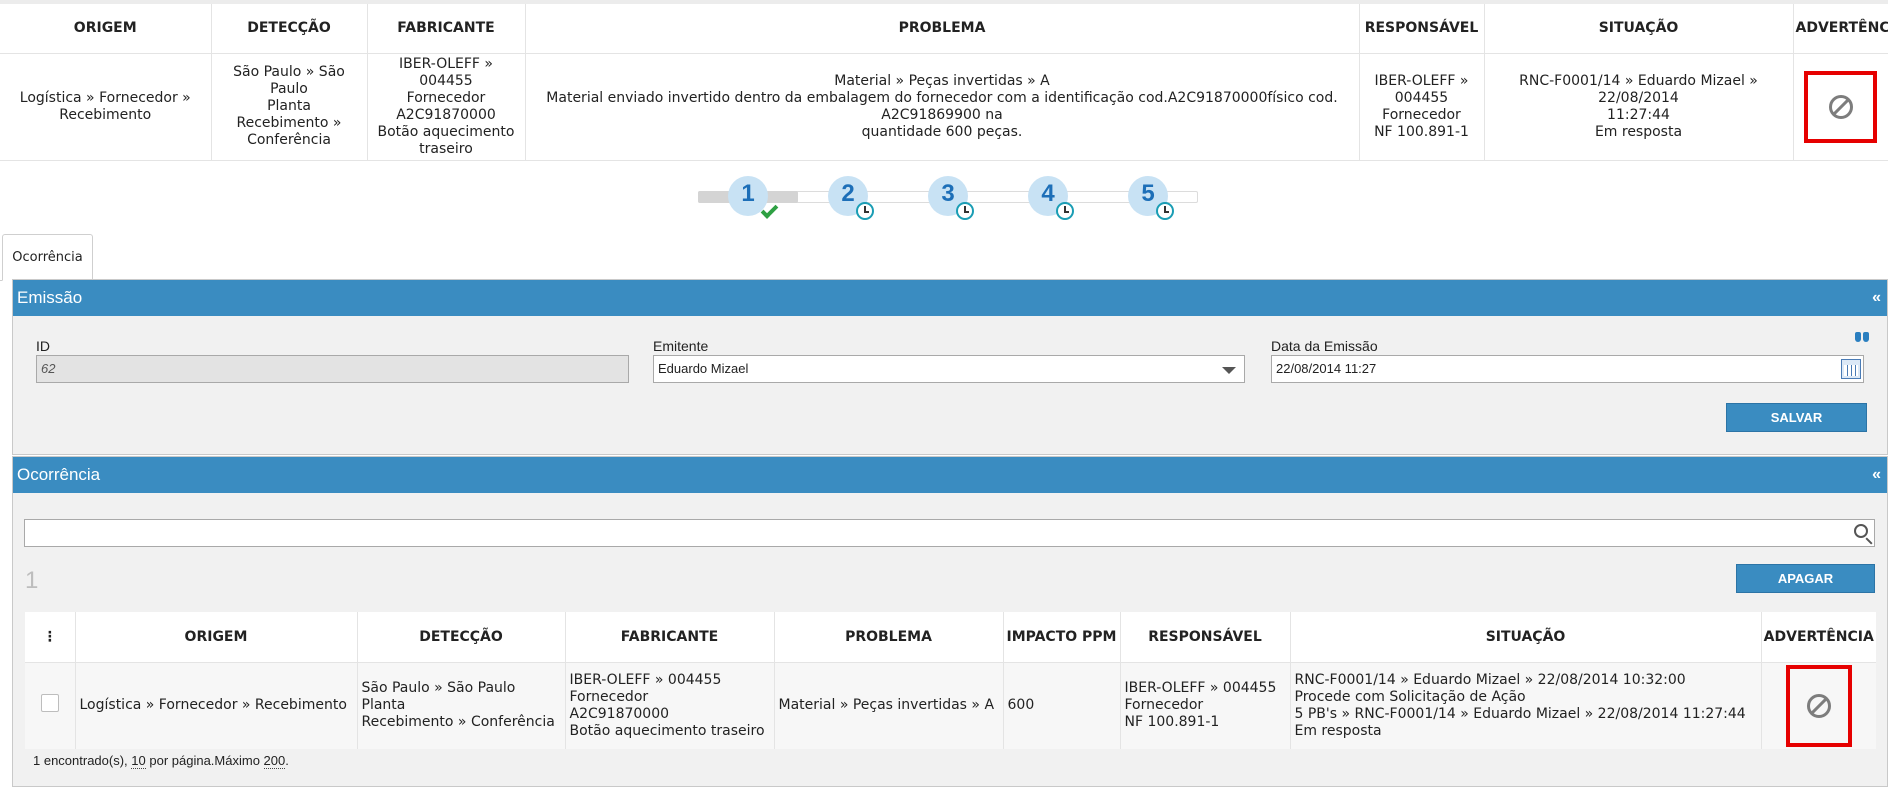  Describe the element at coordinates (944, 256) in the screenshot. I see `tab-bar: Ocorrência` at that location.